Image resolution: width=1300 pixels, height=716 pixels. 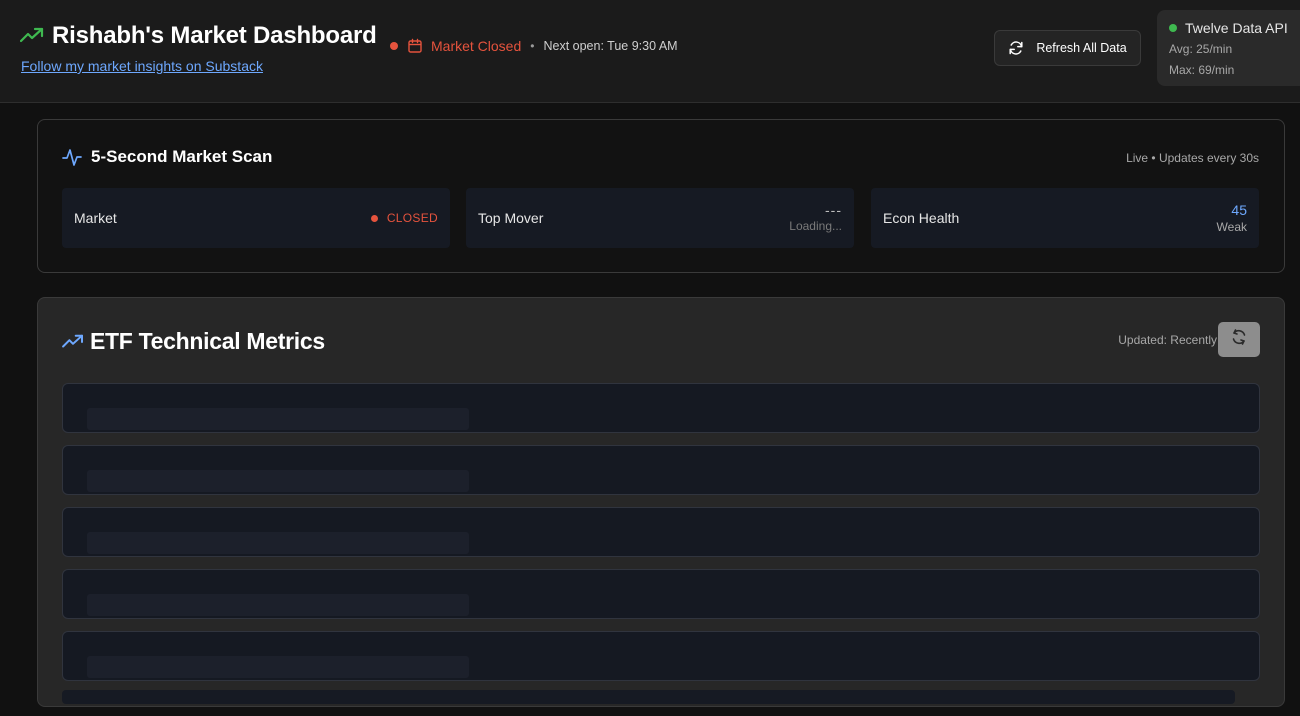 I want to click on scan-title: 5-Second Market Scan, so click(x=182, y=156).